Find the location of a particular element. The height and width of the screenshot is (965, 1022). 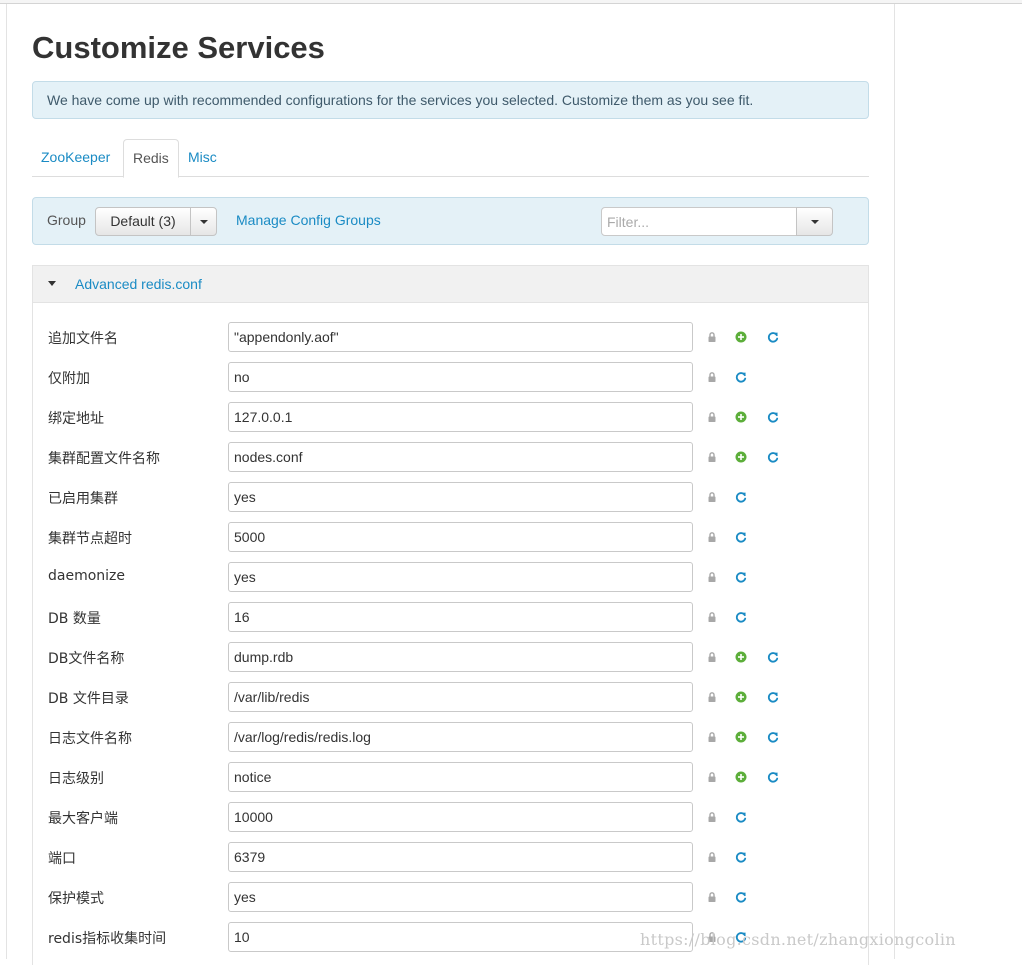

config-label: 仅附加 is located at coordinates (69, 379).